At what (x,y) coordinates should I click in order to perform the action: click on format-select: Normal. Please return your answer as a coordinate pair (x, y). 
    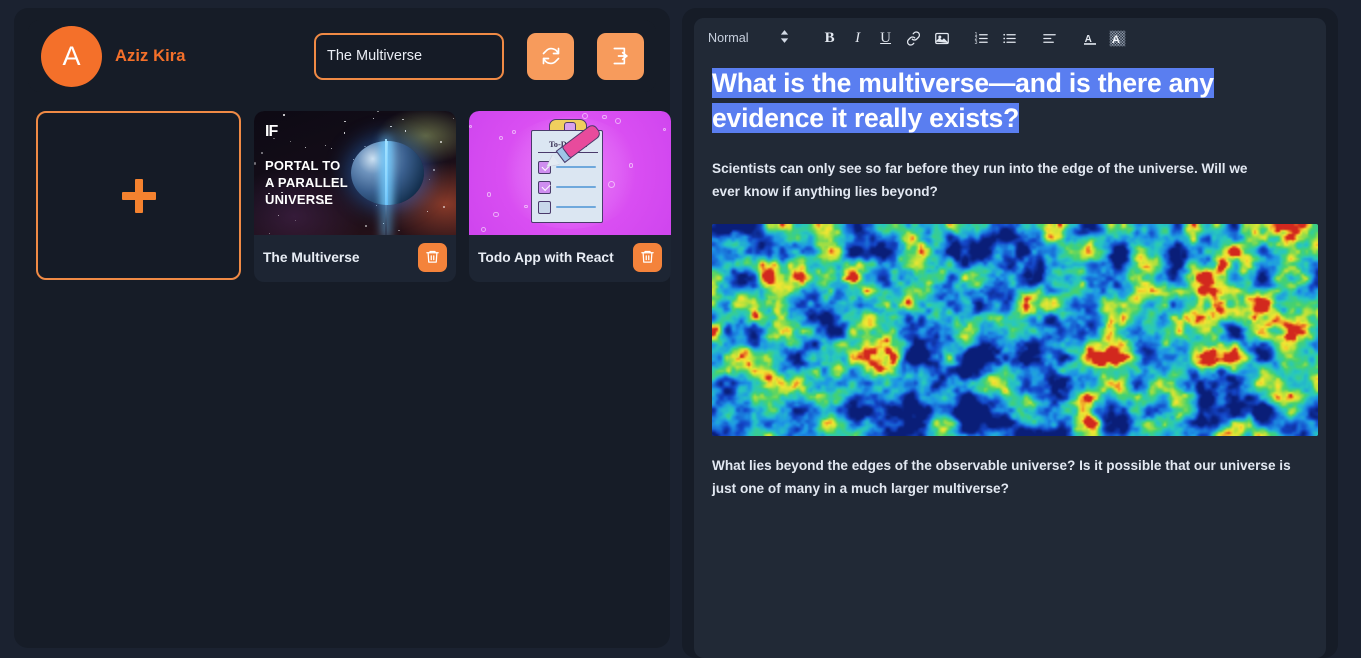
    Looking at the image, I should click on (749, 38).